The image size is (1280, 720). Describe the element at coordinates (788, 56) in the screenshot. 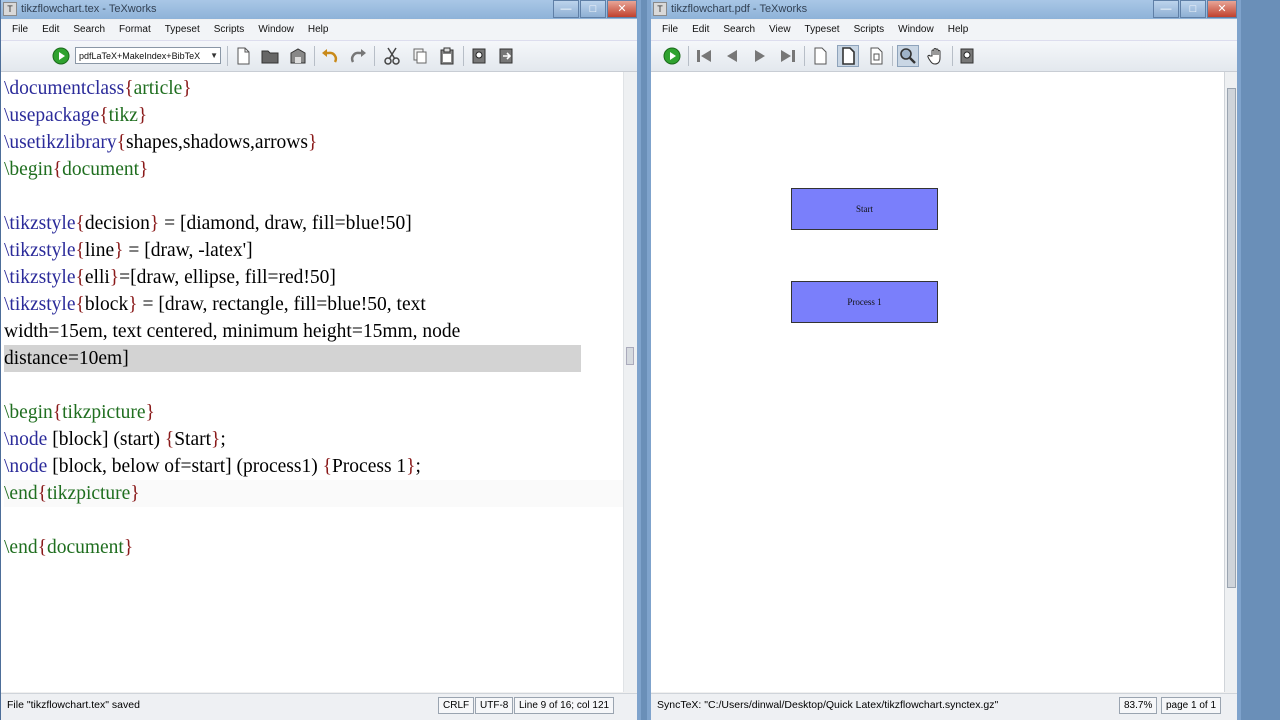

I see `last-page-button` at that location.